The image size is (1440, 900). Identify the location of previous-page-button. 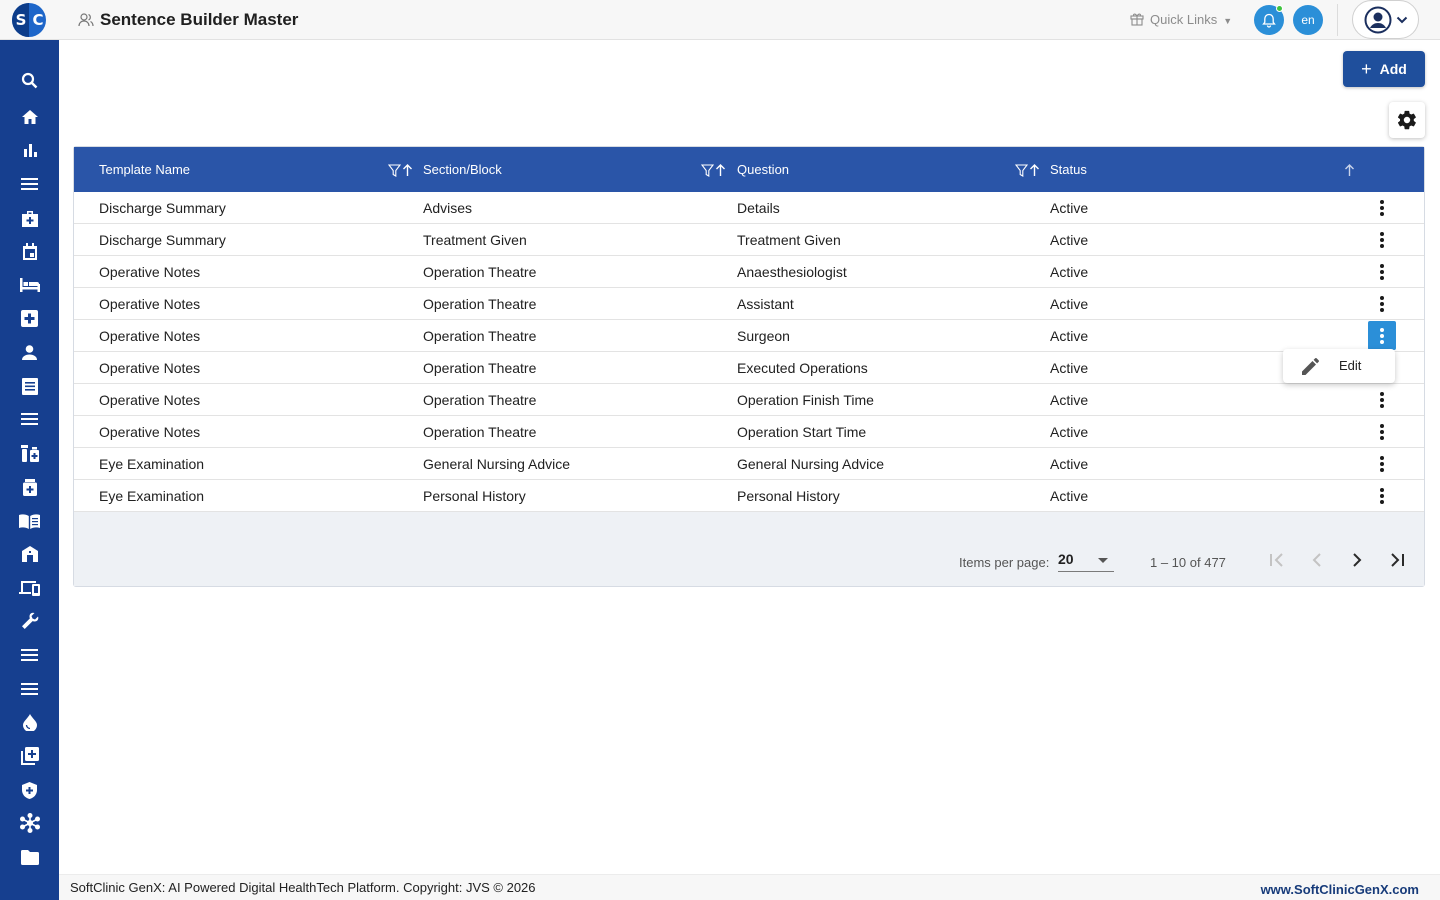
(1317, 560).